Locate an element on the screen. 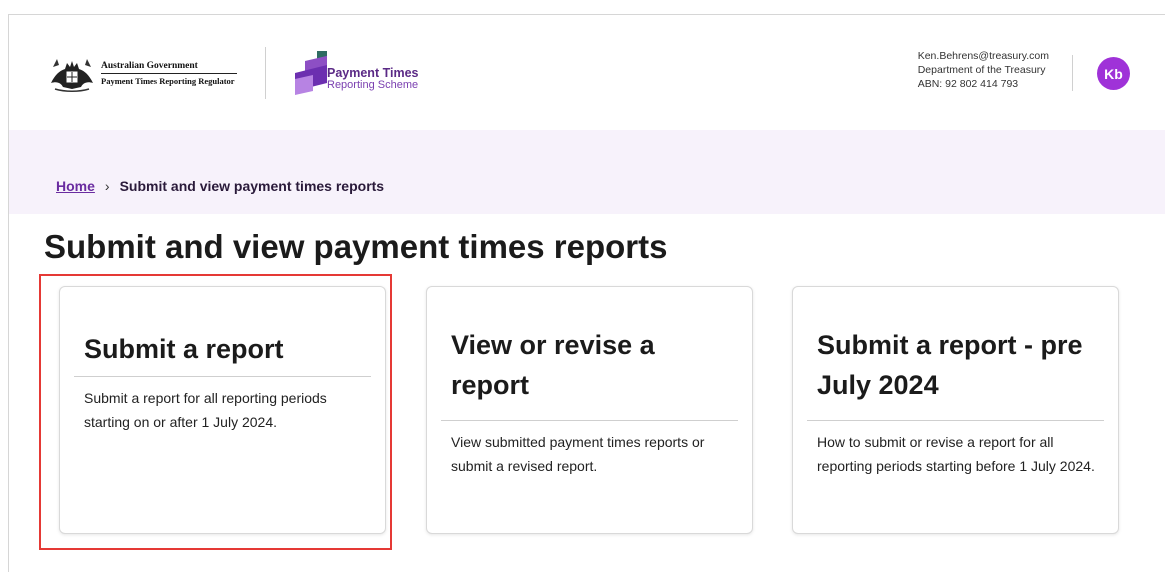 This screenshot has height=572, width=1165. breadcrumb-home-link: Home is located at coordinates (75, 186).